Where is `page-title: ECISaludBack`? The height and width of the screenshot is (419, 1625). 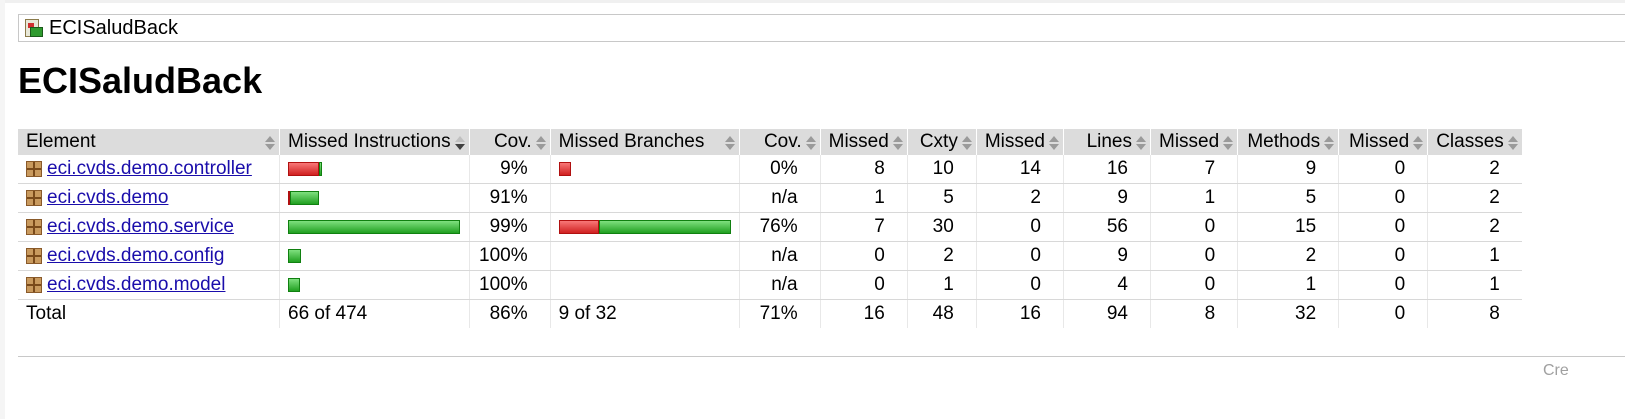
page-title: ECISaludBack is located at coordinates (140, 80).